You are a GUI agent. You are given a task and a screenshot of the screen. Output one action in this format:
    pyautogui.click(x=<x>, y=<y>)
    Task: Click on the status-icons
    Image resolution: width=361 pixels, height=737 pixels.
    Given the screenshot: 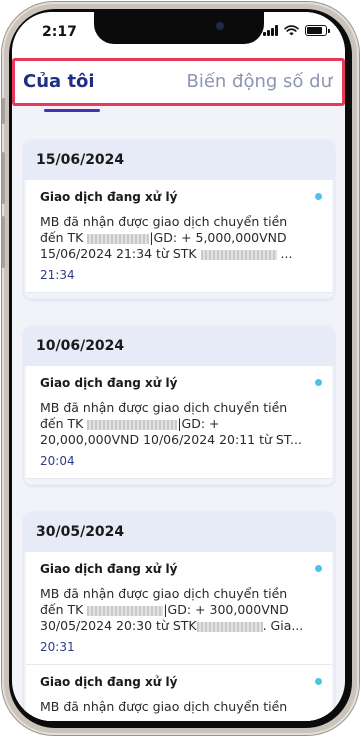 What is the action you would take?
    pyautogui.click(x=296, y=30)
    